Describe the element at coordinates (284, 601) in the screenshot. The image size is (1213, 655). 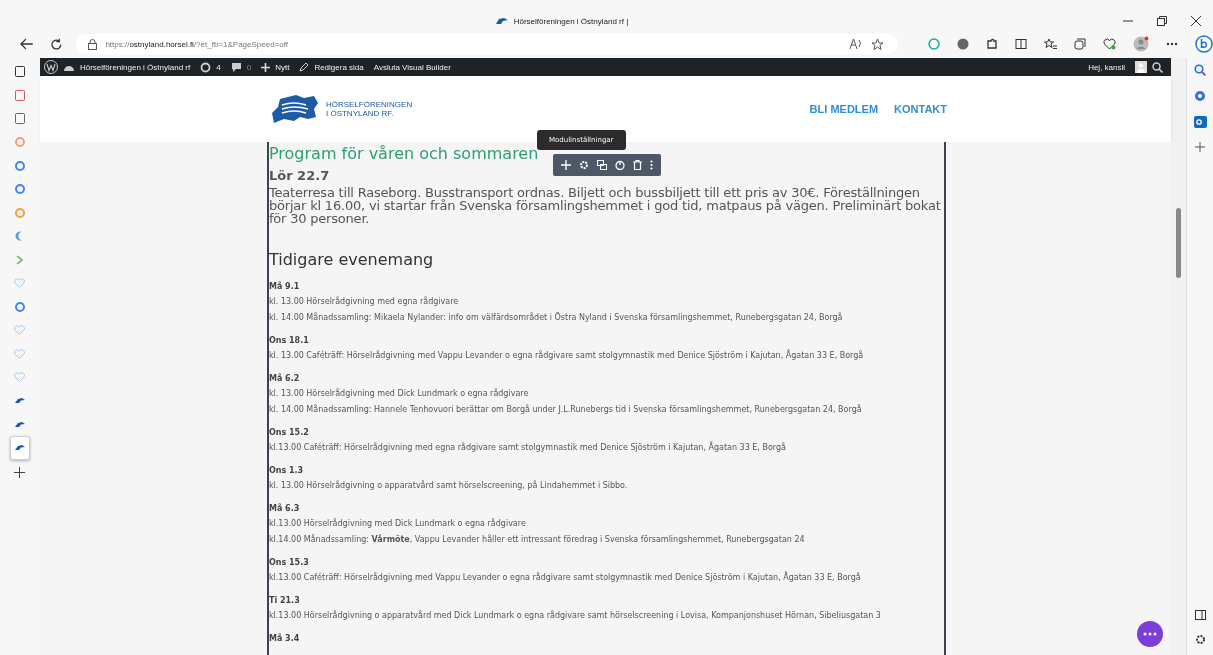
I see `event-date: Ti 21.3` at that location.